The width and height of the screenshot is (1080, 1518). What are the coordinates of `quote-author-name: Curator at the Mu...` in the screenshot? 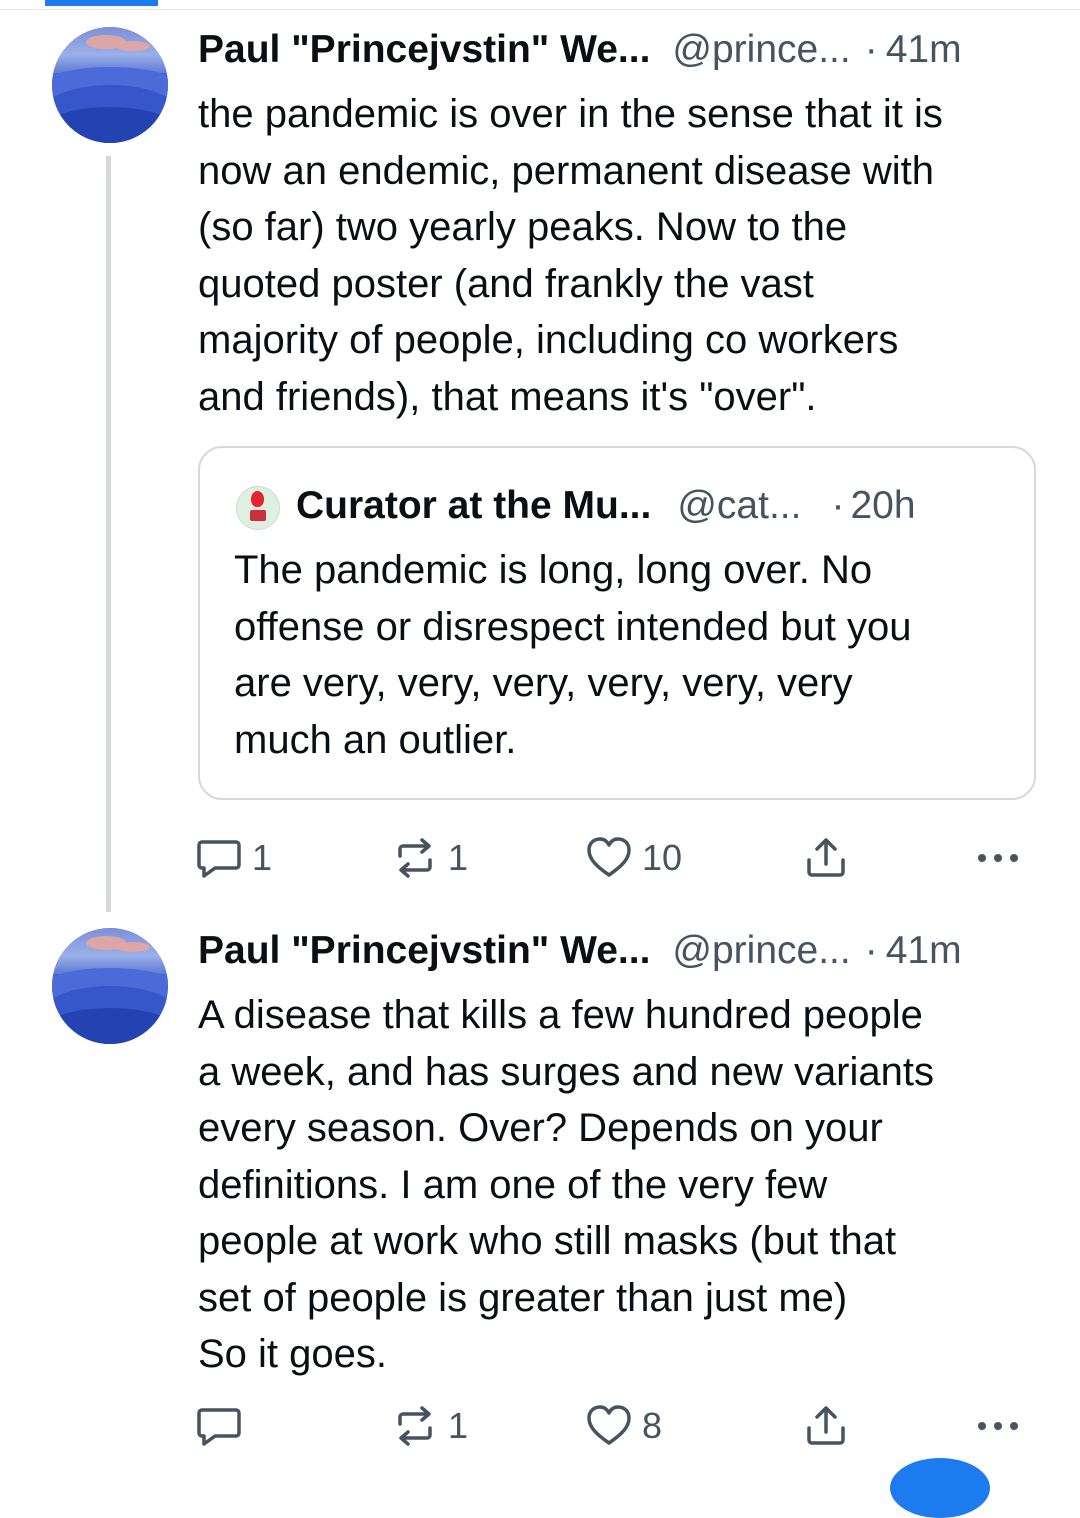 It's located at (474, 505).